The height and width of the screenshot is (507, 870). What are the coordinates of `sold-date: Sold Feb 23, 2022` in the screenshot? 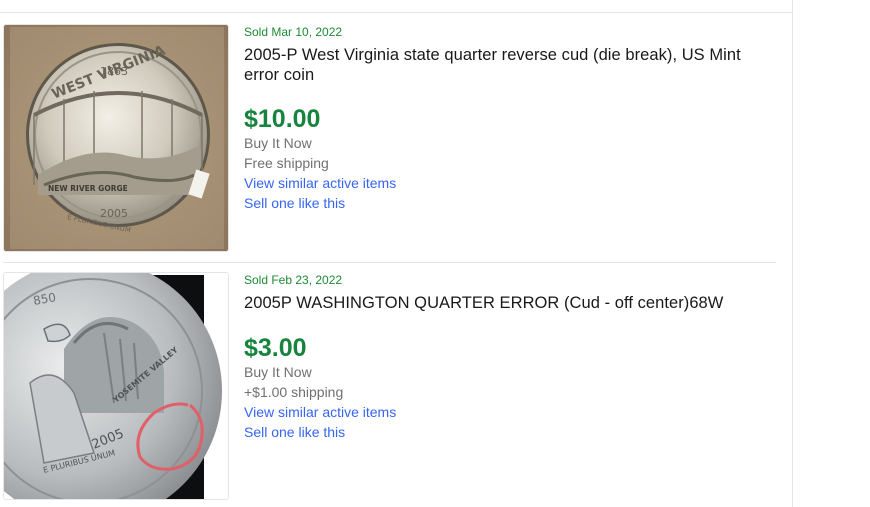 It's located at (293, 280).